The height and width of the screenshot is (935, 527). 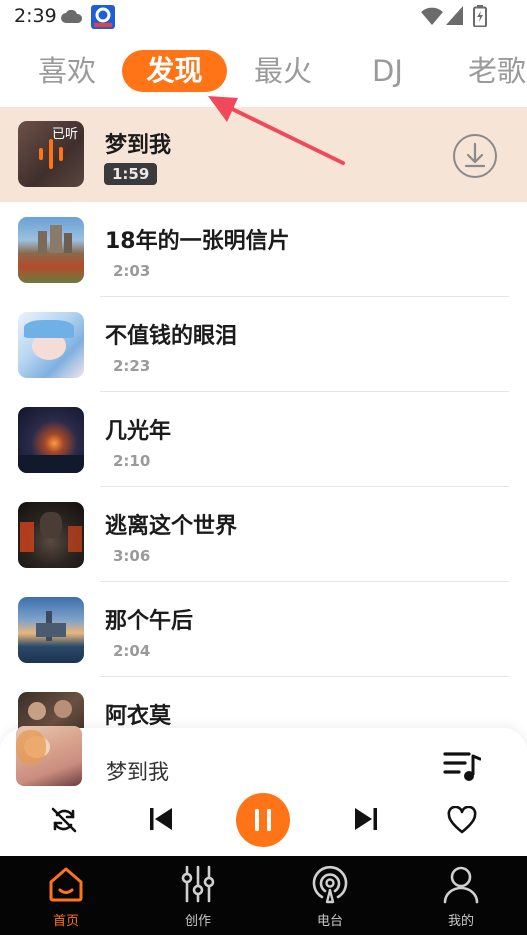 What do you see at coordinates (263, 344) in the screenshot?
I see `song-row: 不值钱的眼泪 2:23` at bounding box center [263, 344].